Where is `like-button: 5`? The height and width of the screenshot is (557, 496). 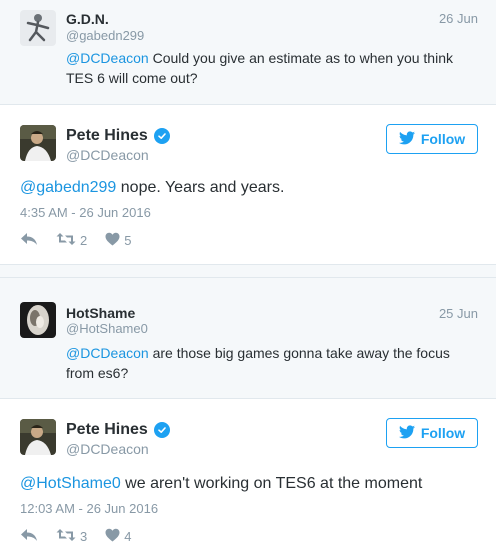 like-button: 5 is located at coordinates (118, 240).